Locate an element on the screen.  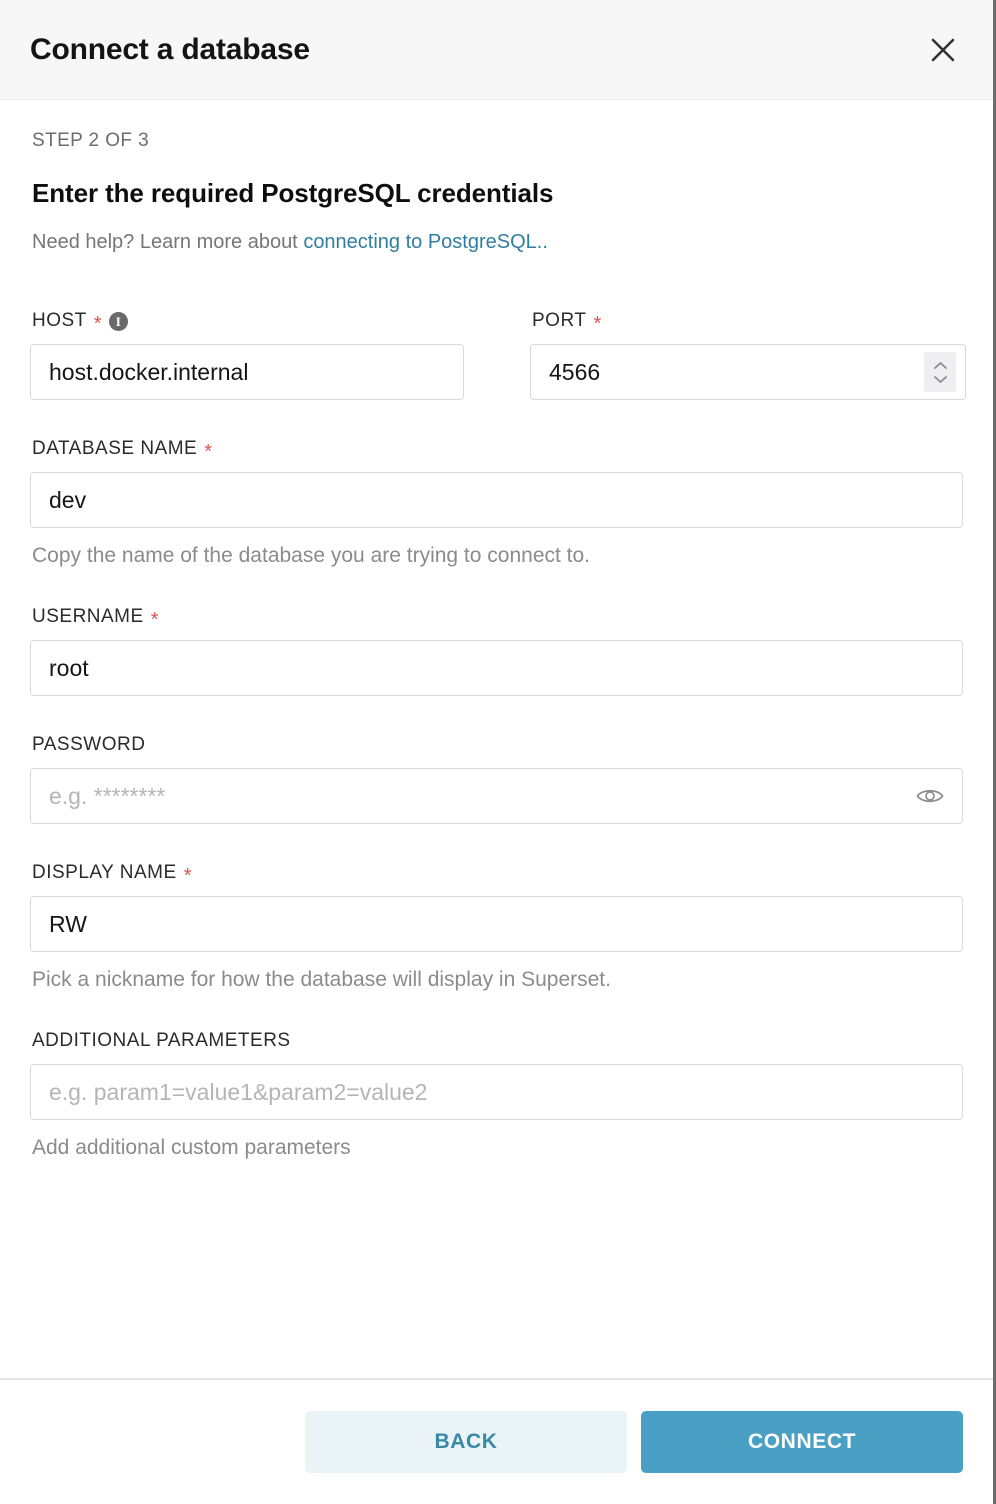
username-label-text: USERNAME is located at coordinates (88, 616).